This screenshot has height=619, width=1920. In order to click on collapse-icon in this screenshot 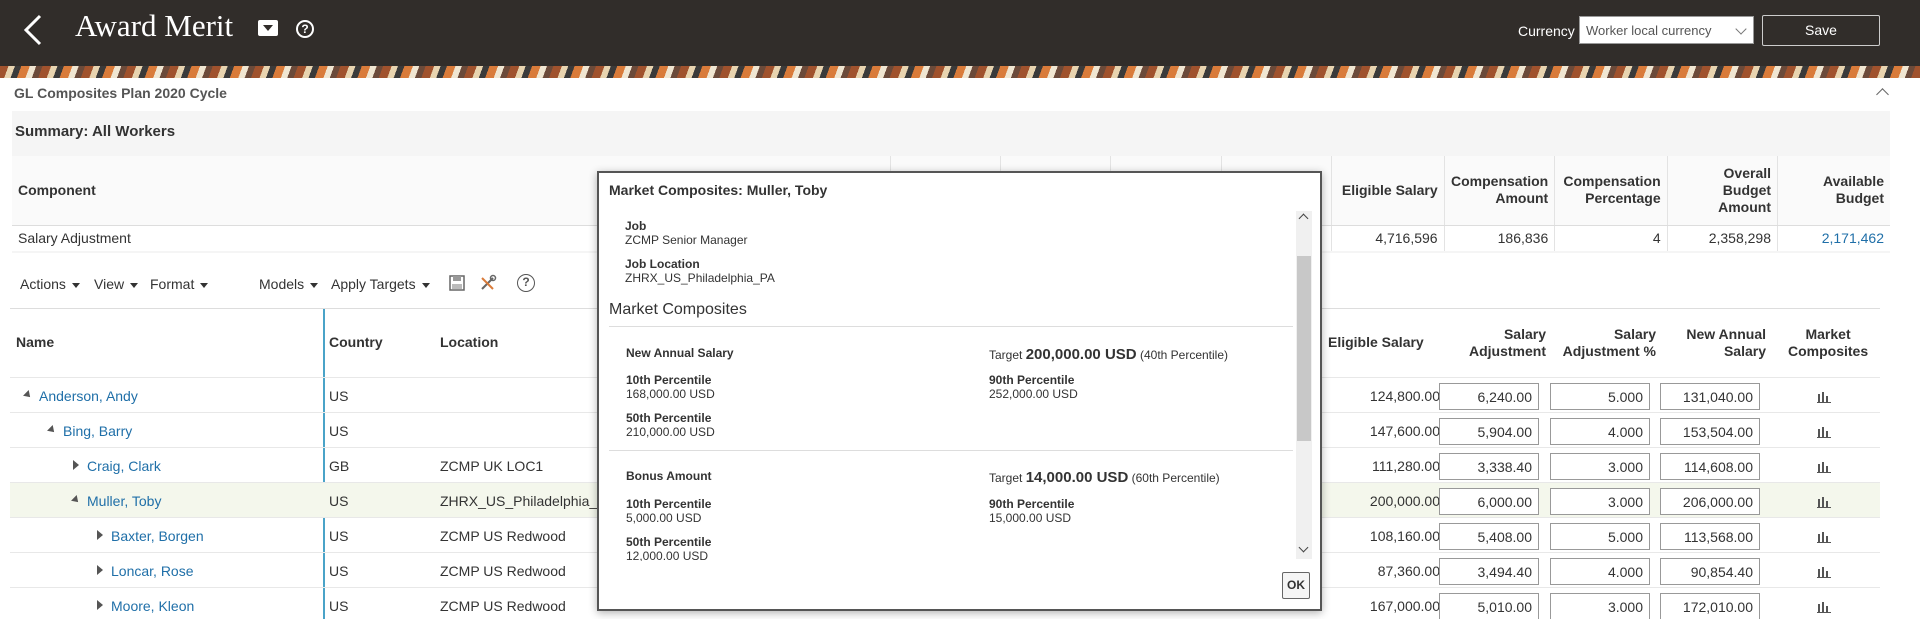, I will do `click(1882, 94)`.